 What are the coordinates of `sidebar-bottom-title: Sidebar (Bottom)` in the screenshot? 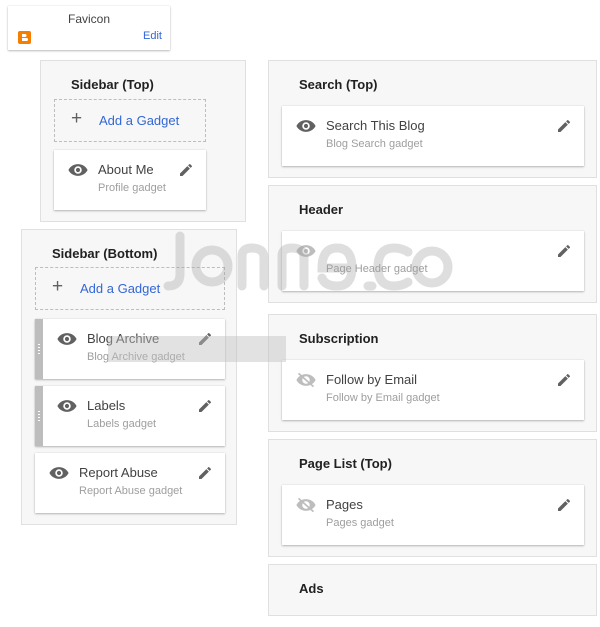 It's located at (105, 253).